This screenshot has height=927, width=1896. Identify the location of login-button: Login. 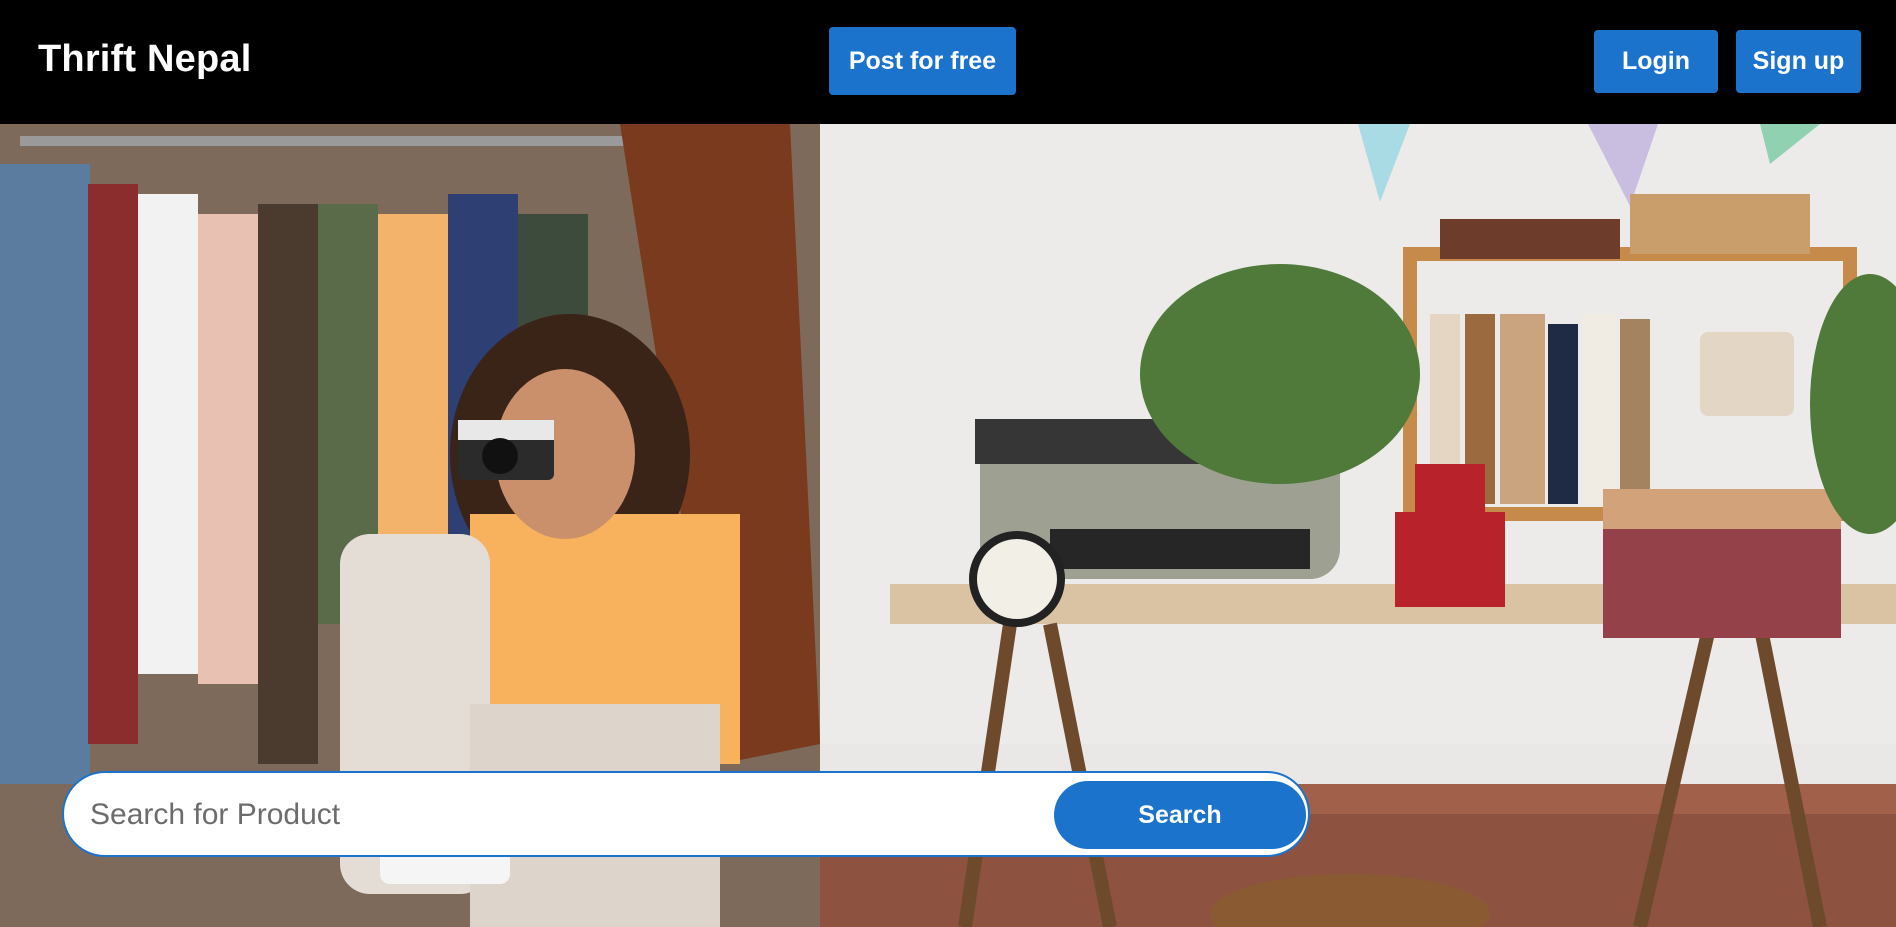
(1656, 61).